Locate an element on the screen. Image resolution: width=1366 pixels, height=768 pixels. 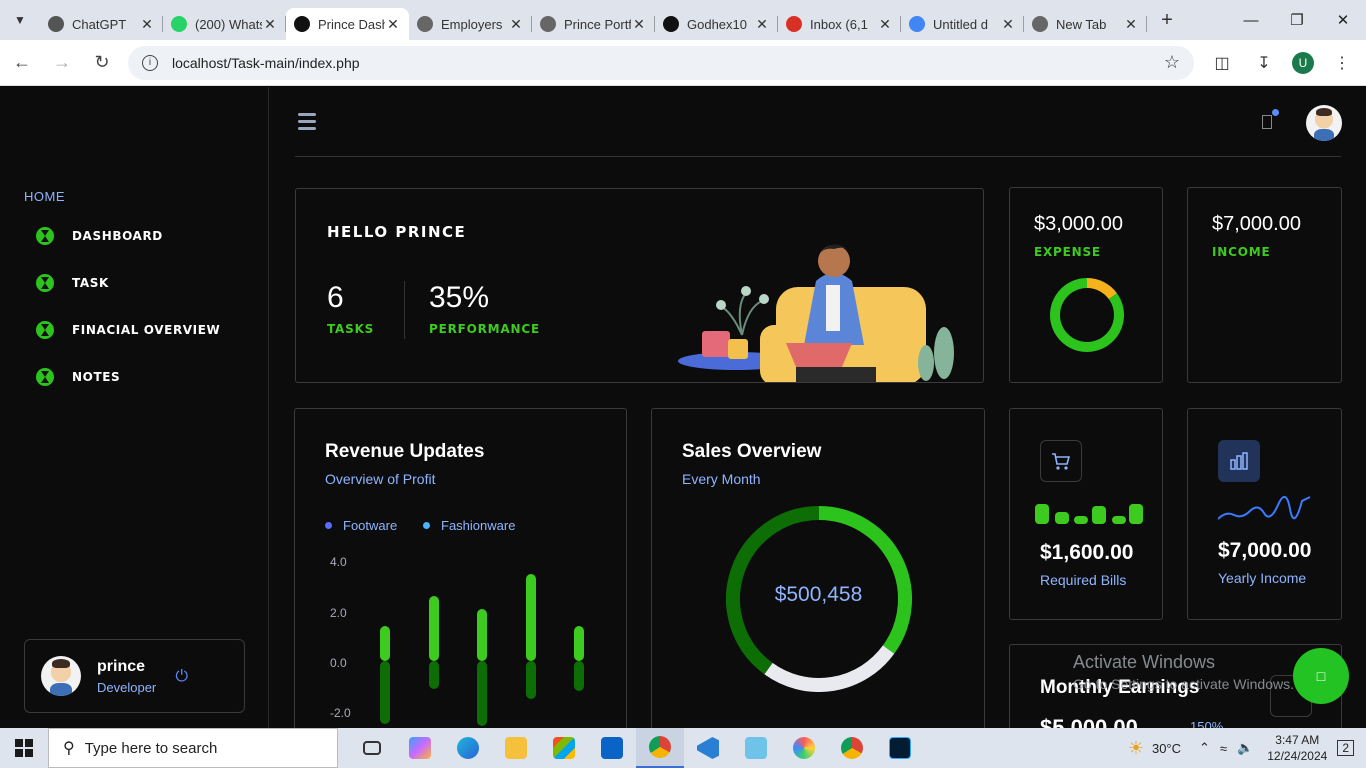
browser-tab: ChatGPT ✕ is located at coordinates (101, 24).